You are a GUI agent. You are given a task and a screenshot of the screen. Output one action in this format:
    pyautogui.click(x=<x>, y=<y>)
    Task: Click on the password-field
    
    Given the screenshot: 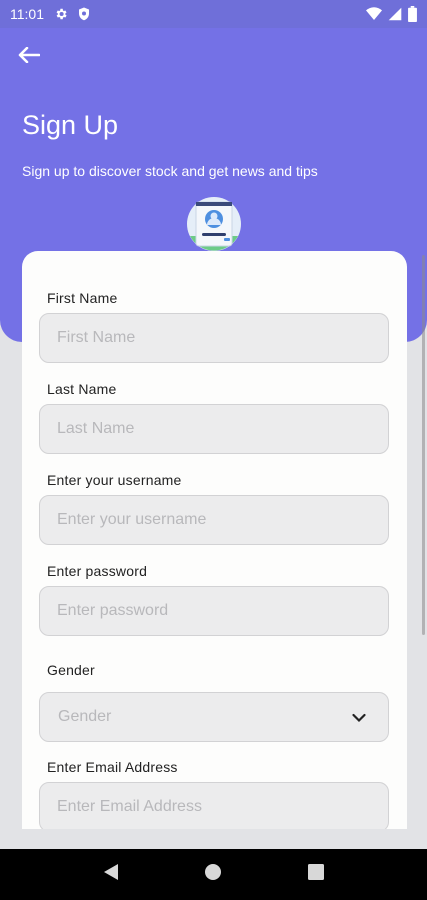 What is the action you would take?
    pyautogui.click(x=214, y=611)
    